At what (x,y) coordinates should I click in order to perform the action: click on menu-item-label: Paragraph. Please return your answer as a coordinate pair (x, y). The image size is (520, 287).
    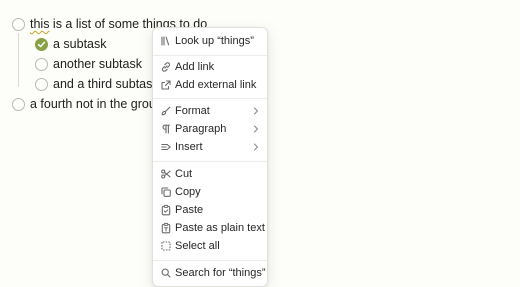
    Looking at the image, I should click on (201, 129).